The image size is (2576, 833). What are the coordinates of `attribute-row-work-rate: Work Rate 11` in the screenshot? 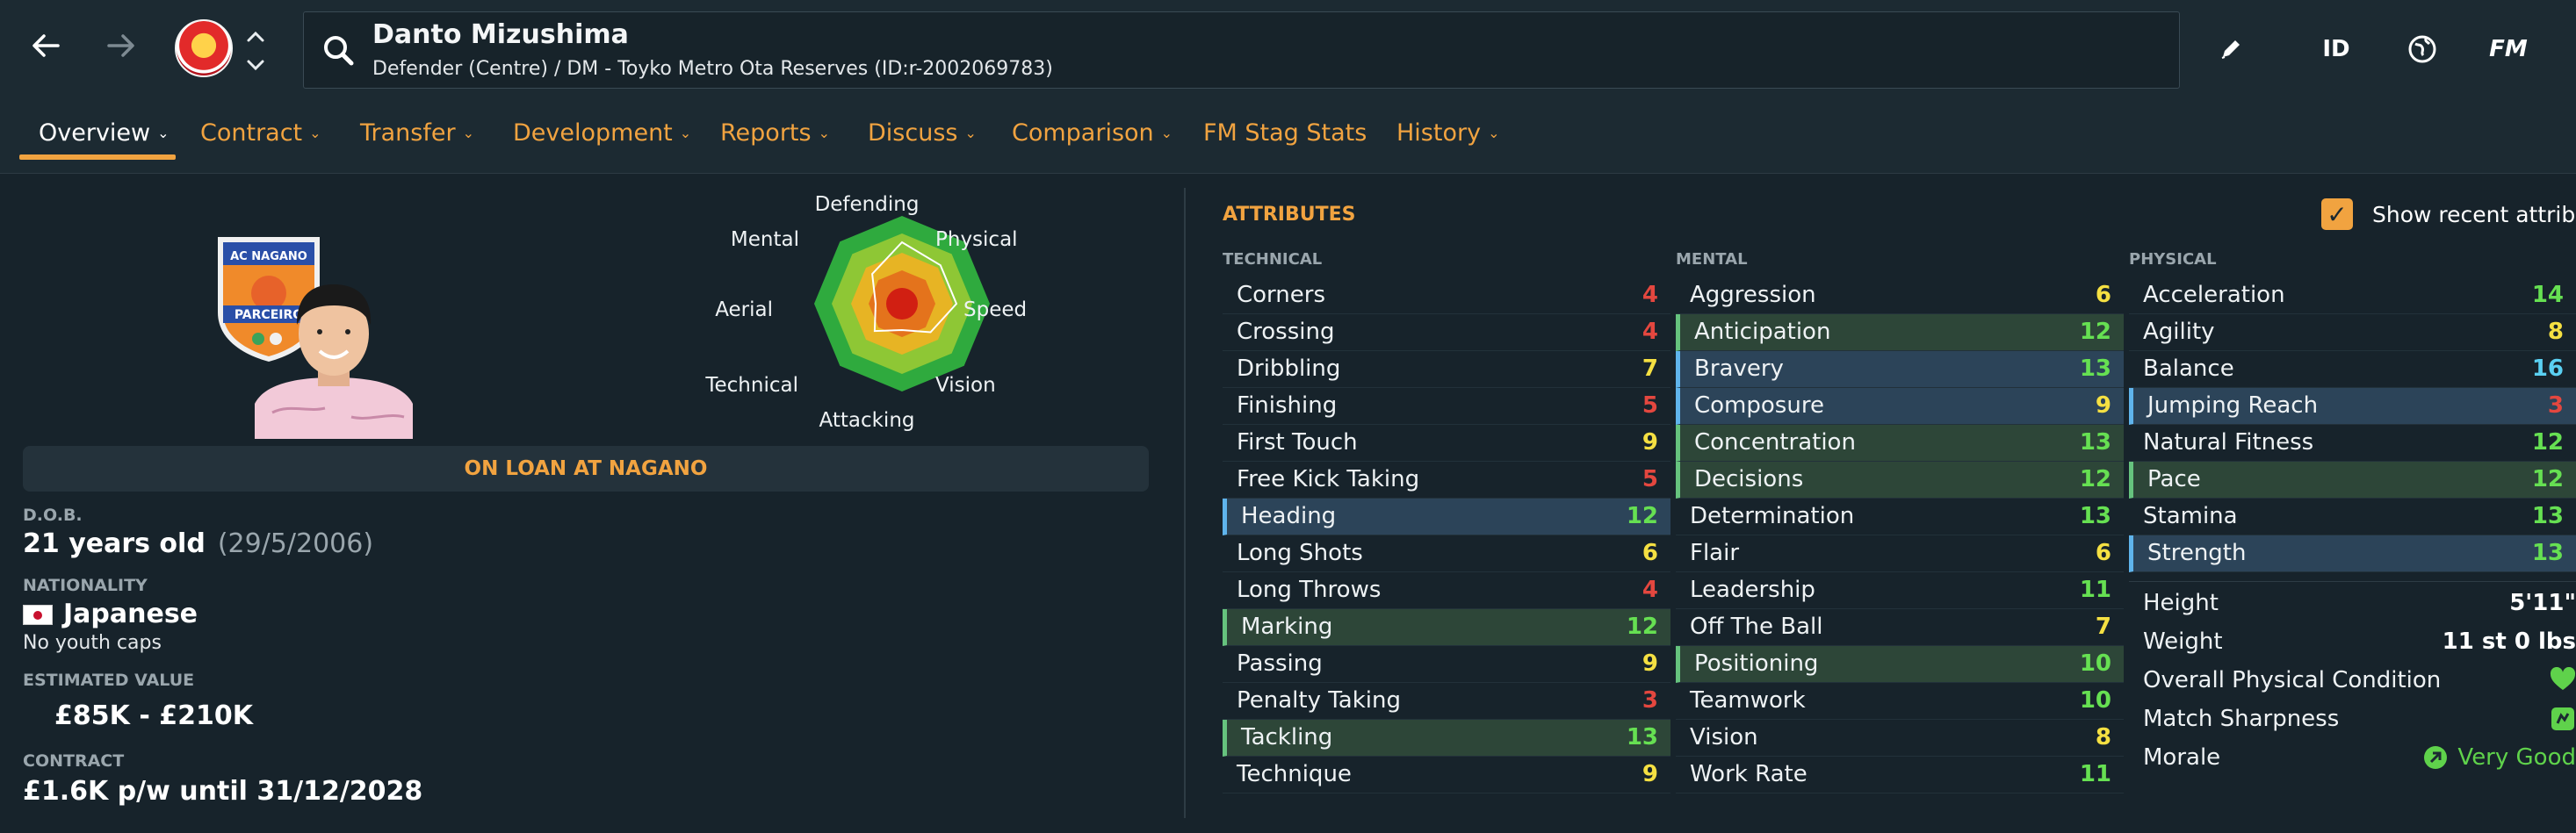 It's located at (1900, 776).